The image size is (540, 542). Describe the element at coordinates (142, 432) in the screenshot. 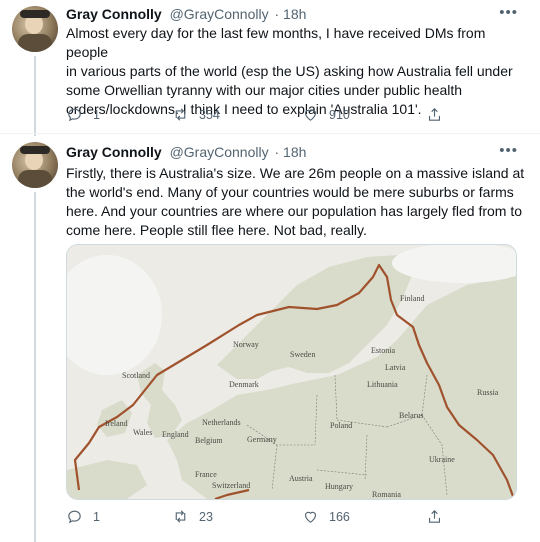

I see `map-label-wales: Wales` at that location.